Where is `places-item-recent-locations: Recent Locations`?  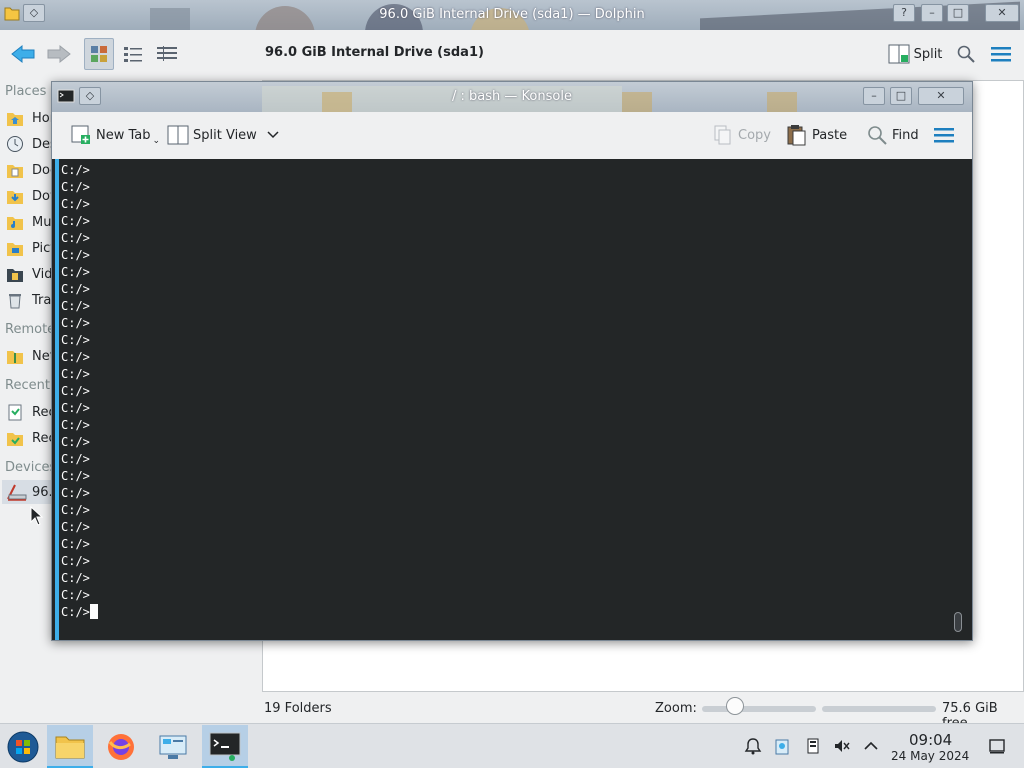 places-item-recent-locations: Recent Locations is located at coordinates (30, 438).